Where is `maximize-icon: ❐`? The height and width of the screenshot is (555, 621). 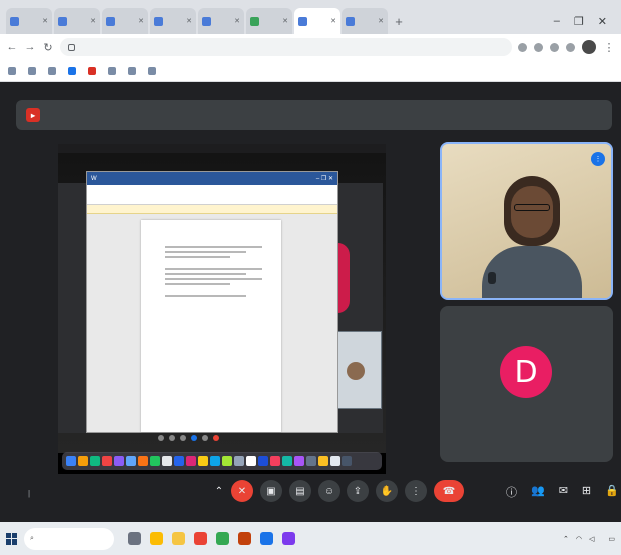
maximize-icon: ❐ is located at coordinates (579, 21).